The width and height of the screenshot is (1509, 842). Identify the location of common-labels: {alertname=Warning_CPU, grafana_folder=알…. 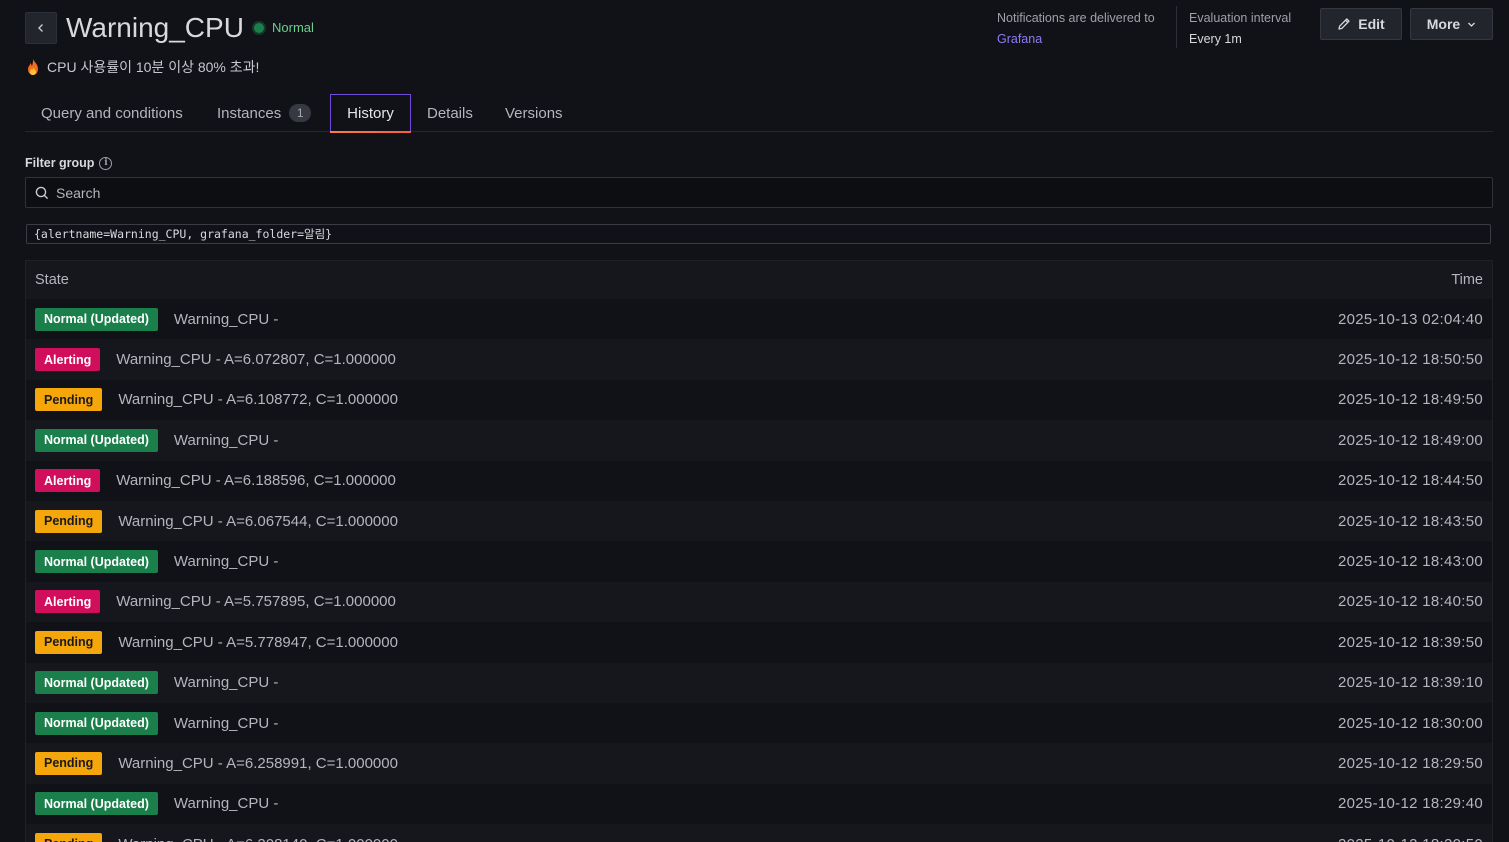
(758, 234).